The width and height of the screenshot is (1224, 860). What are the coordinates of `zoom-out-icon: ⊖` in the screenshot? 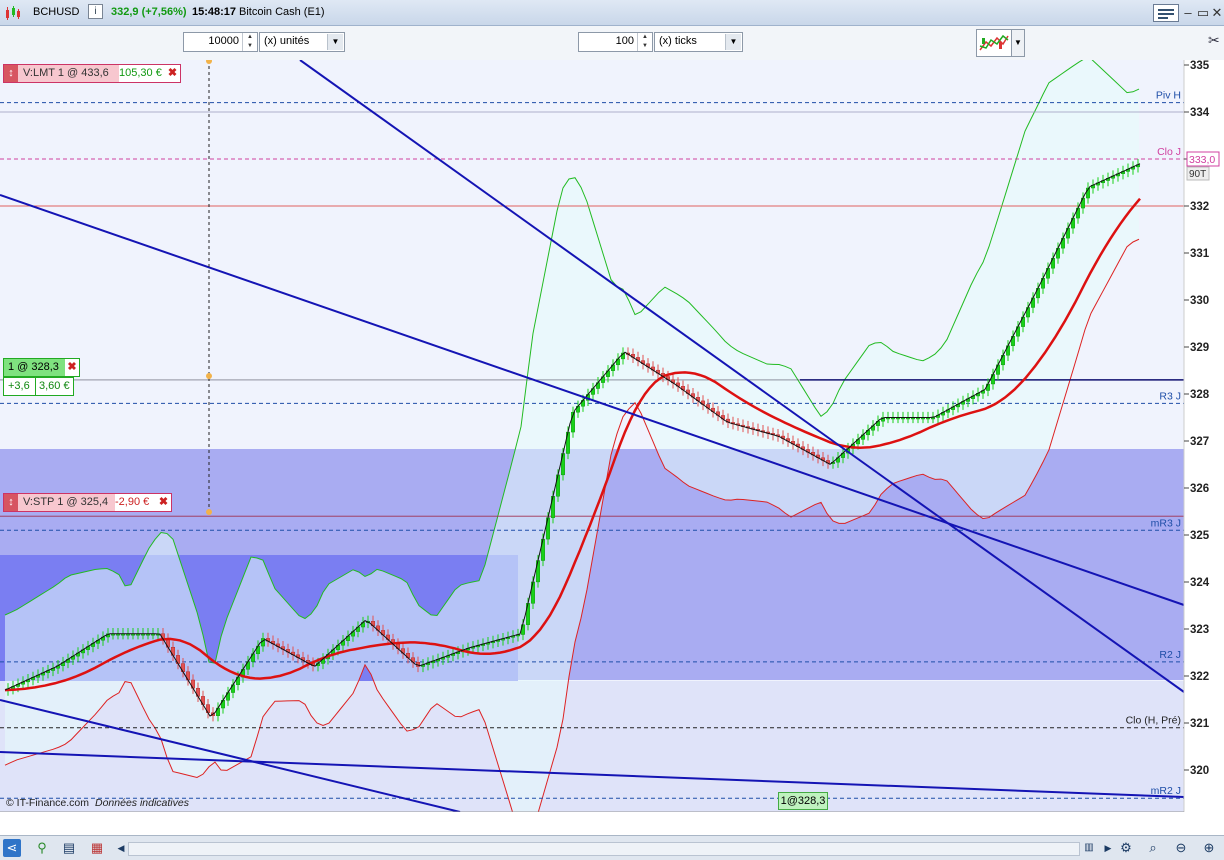 It's located at (1181, 848).